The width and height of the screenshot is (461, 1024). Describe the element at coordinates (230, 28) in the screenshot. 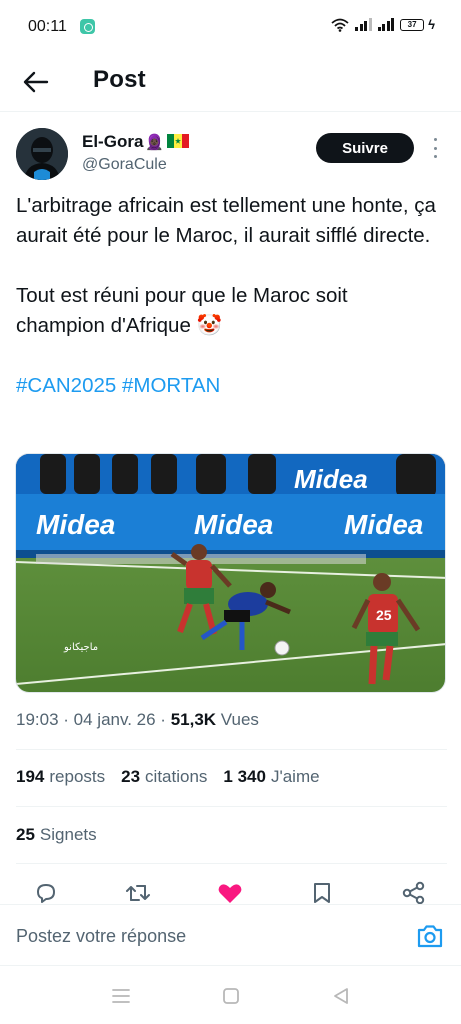

I see `status-bar: 00:11 37 ϟ` at that location.